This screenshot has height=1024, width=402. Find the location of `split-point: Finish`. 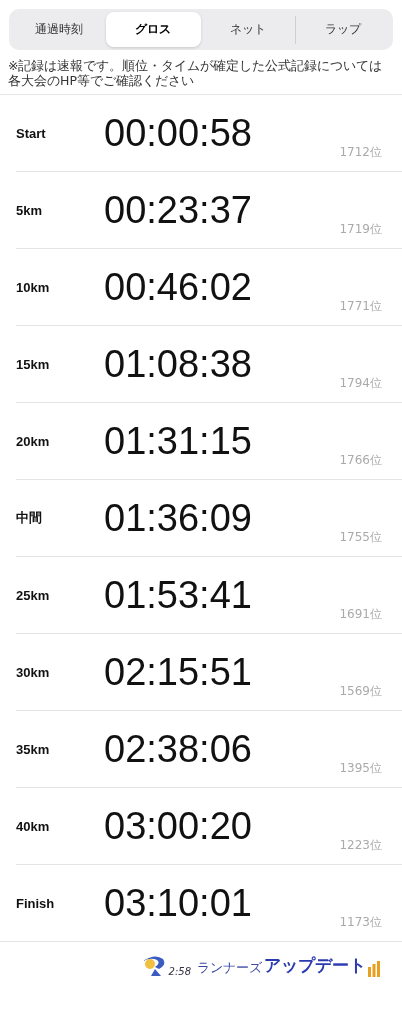

split-point: Finish is located at coordinates (36, 903).